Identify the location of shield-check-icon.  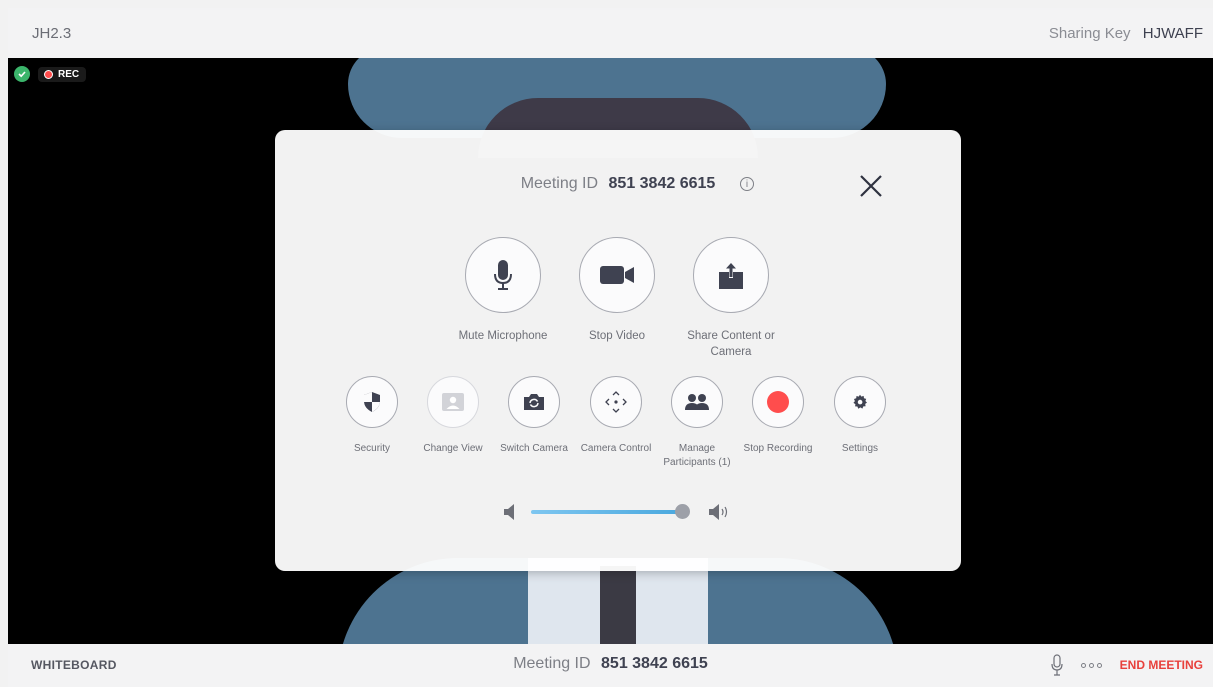
(22, 74).